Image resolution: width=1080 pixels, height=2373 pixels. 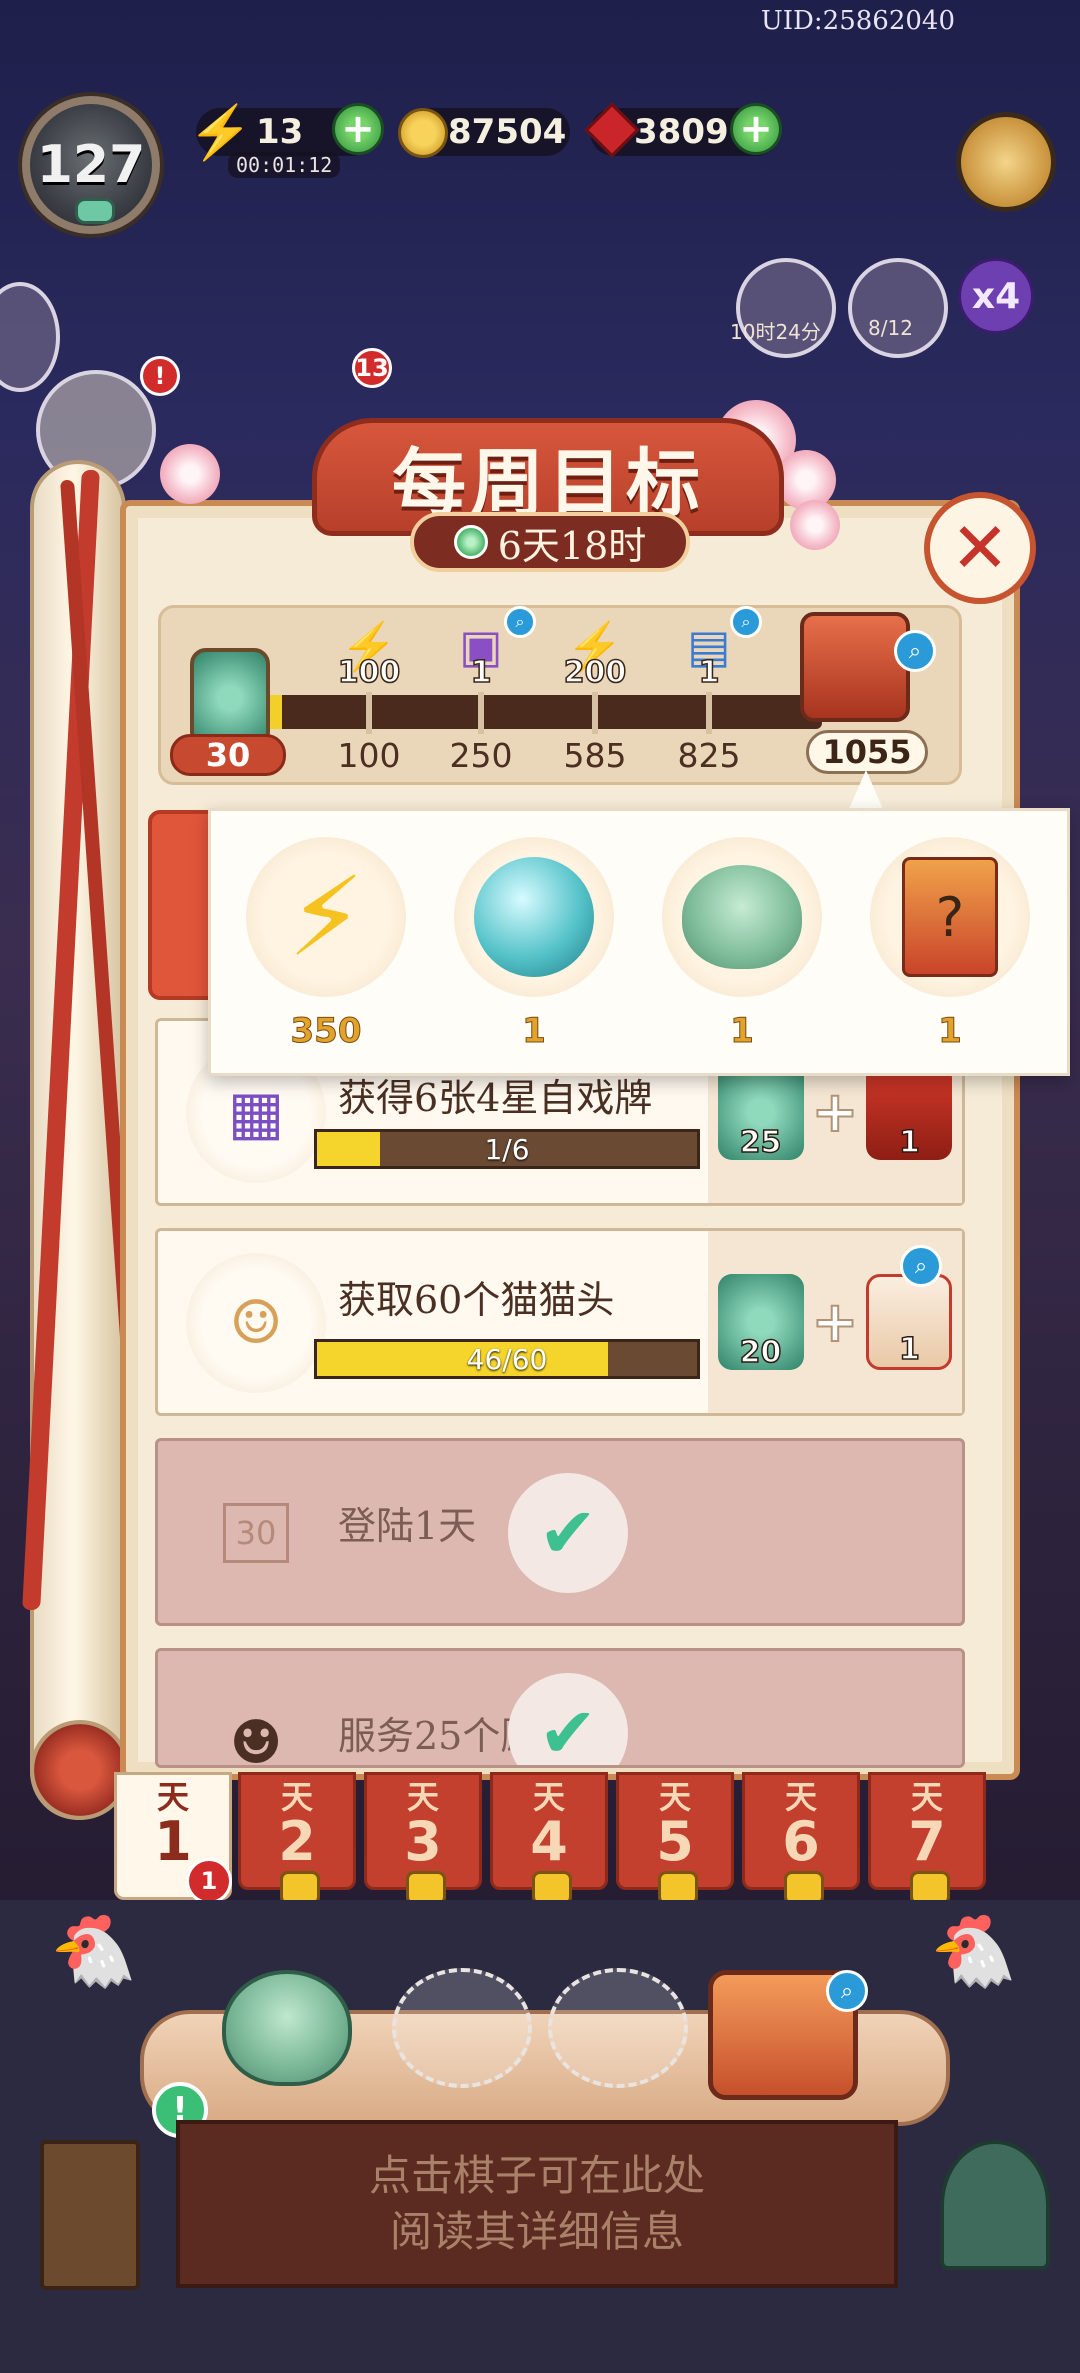 I want to click on milestone-reward-3: ⚡ 200, so click(x=595, y=656).